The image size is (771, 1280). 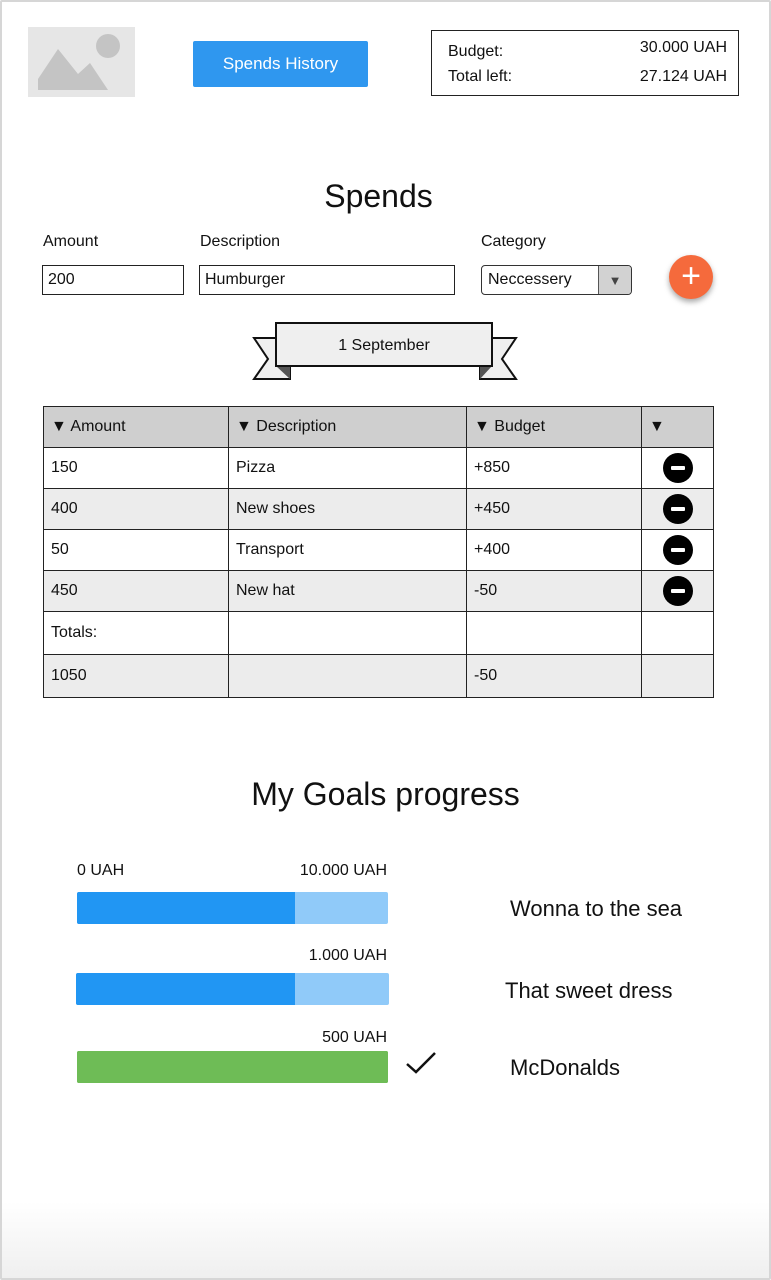 I want to click on goals-title: My Goals progress, so click(x=385, y=794).